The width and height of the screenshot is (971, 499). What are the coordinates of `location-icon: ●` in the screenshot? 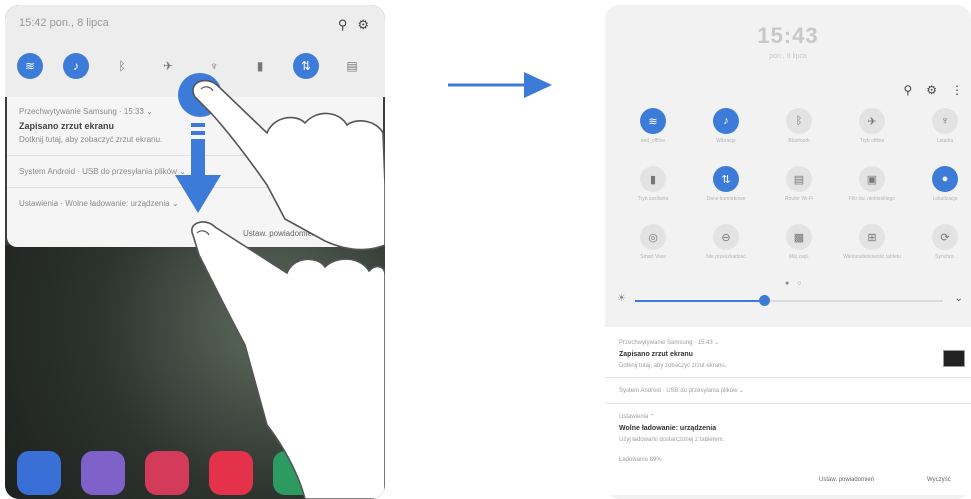 It's located at (945, 179).